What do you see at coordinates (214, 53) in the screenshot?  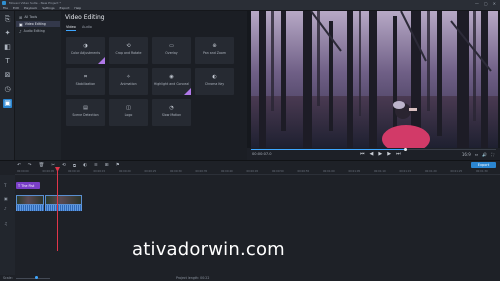 I see `tile-label: Pan and Zoom` at bounding box center [214, 53].